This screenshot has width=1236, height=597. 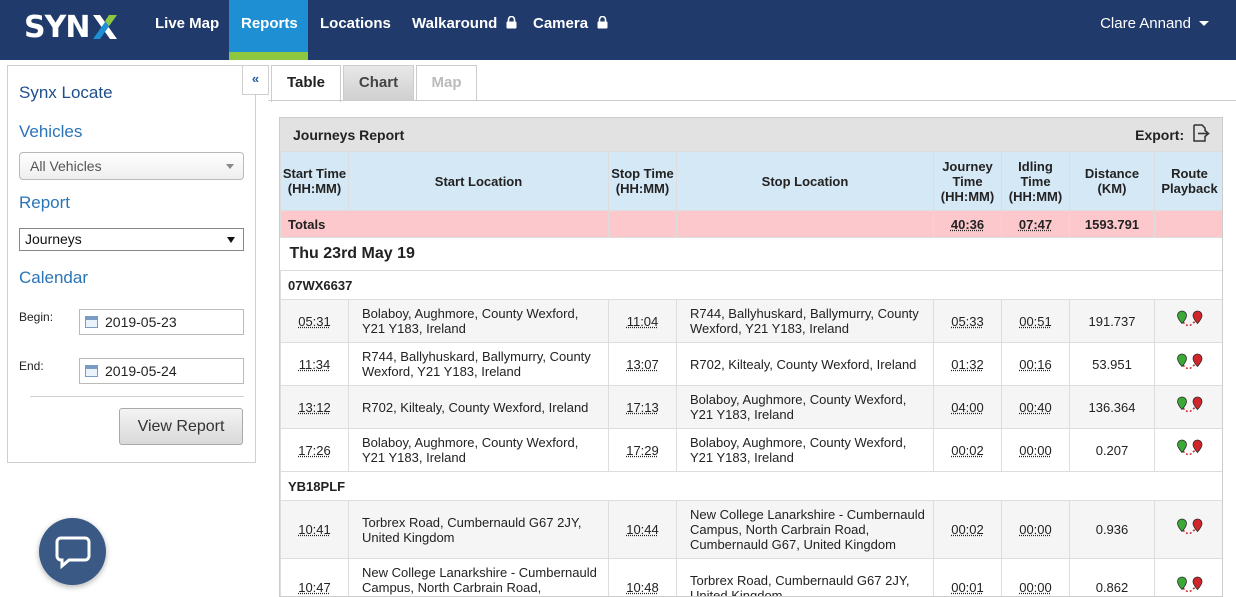 I want to click on vehicle-group-row: 07WX6637, so click(x=751, y=285).